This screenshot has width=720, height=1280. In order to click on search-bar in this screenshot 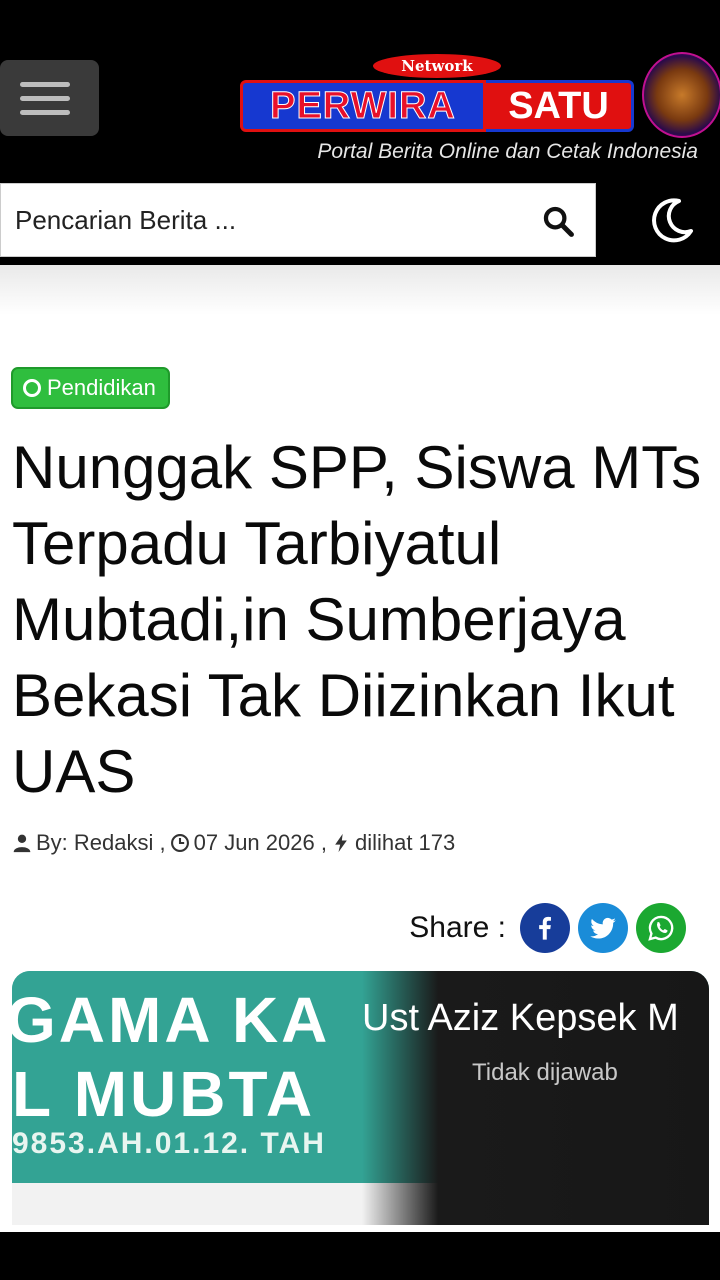, I will do `click(298, 220)`.